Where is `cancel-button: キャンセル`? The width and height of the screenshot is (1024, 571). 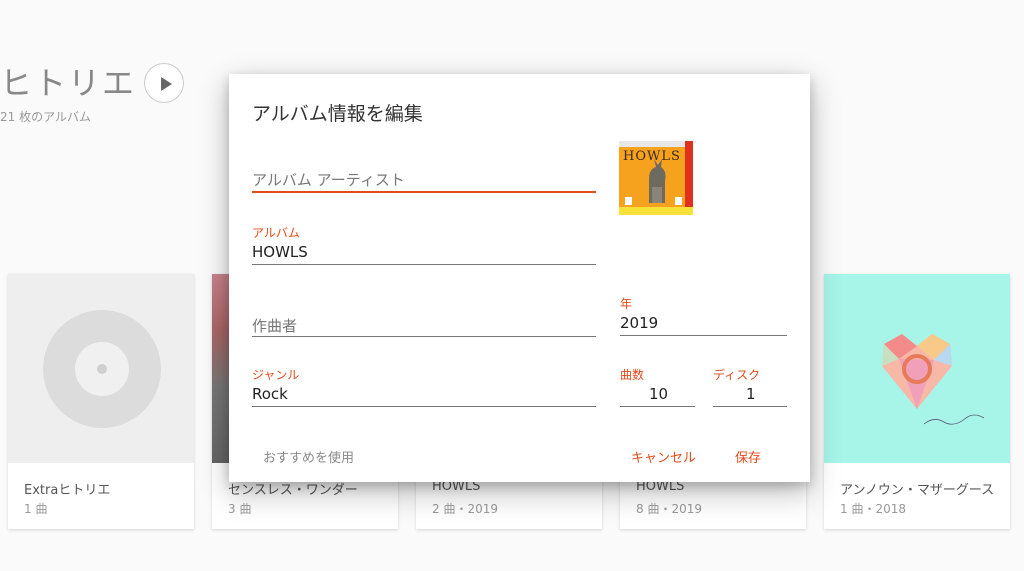 cancel-button: キャンセル is located at coordinates (663, 456).